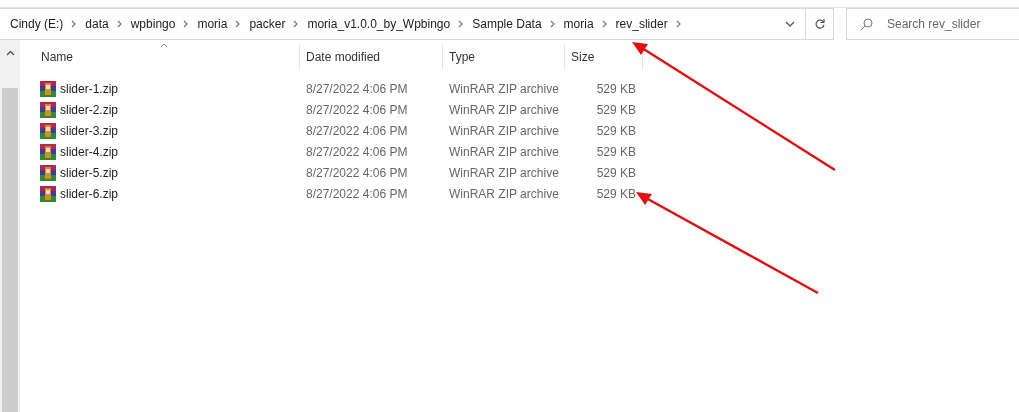  I want to click on file-name: slider-5.zip, so click(89, 172).